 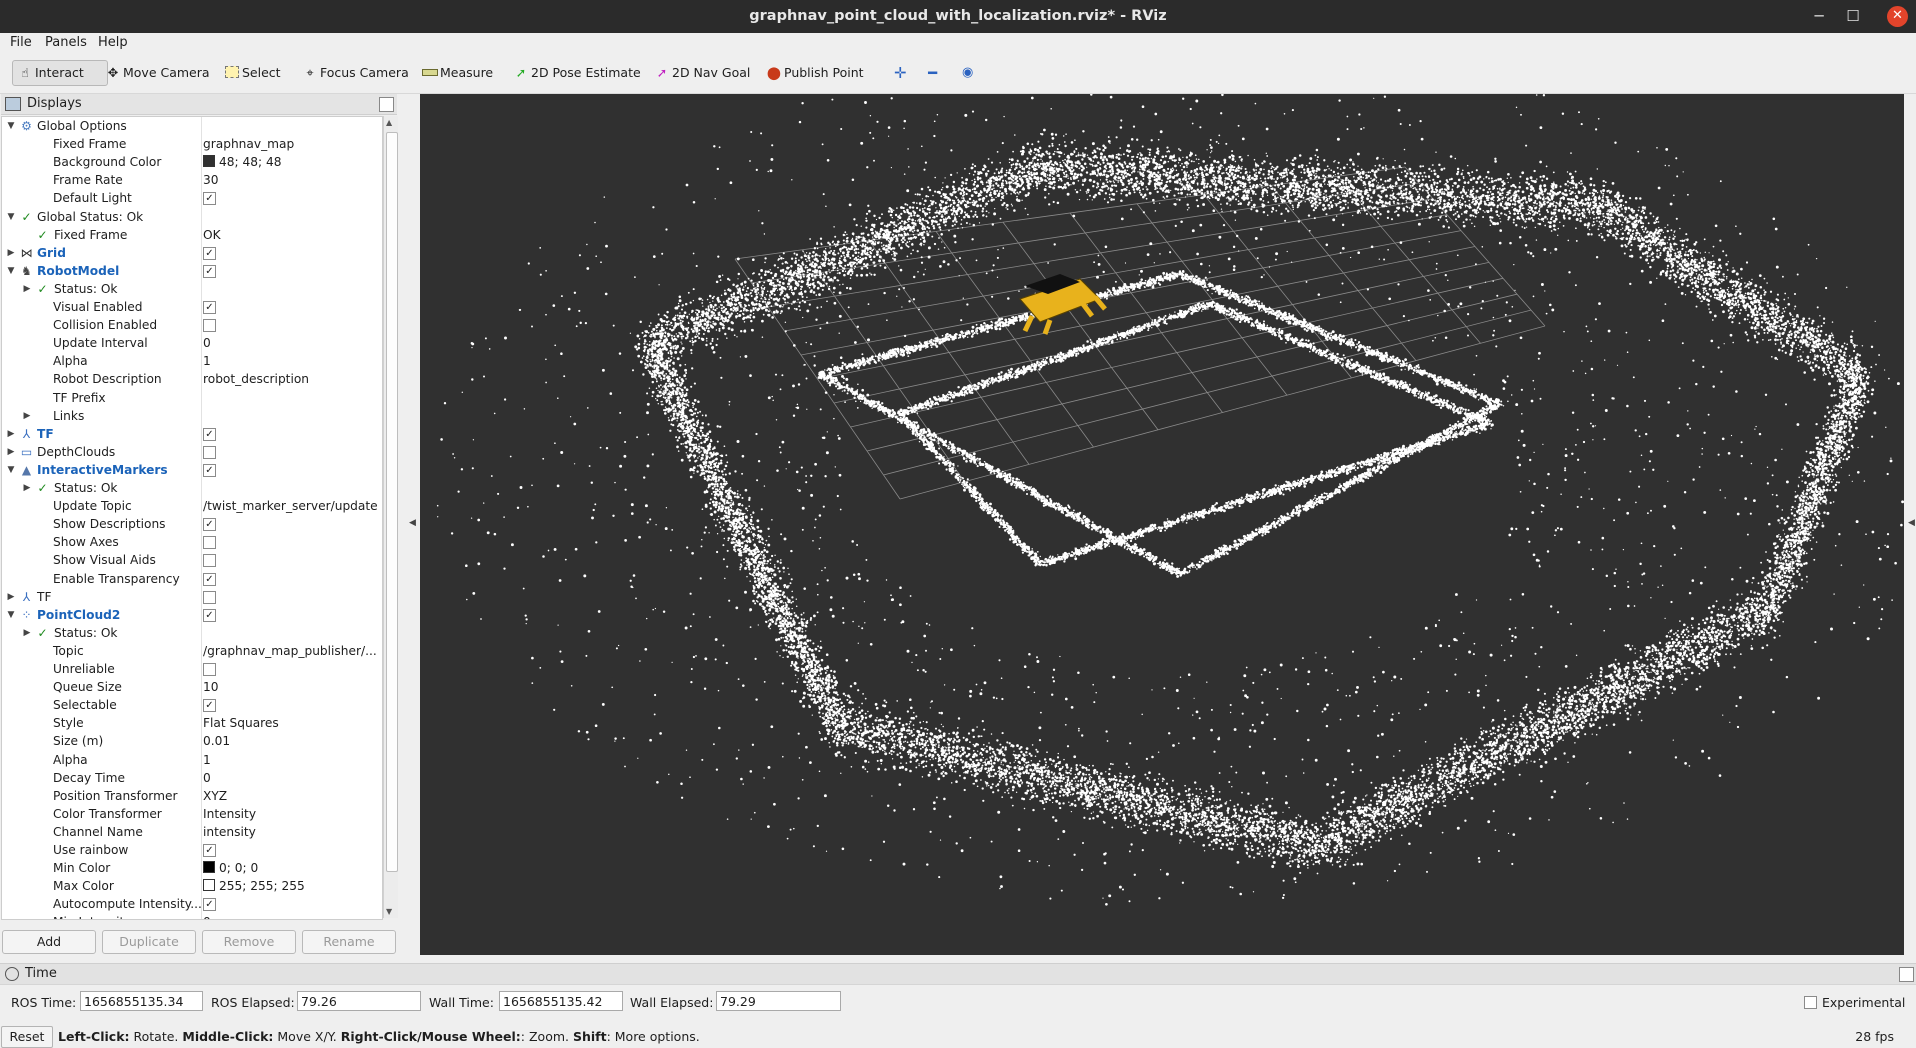 What do you see at coordinates (192, 850) in the screenshot?
I see `display-row: Use rainbow ✓` at bounding box center [192, 850].